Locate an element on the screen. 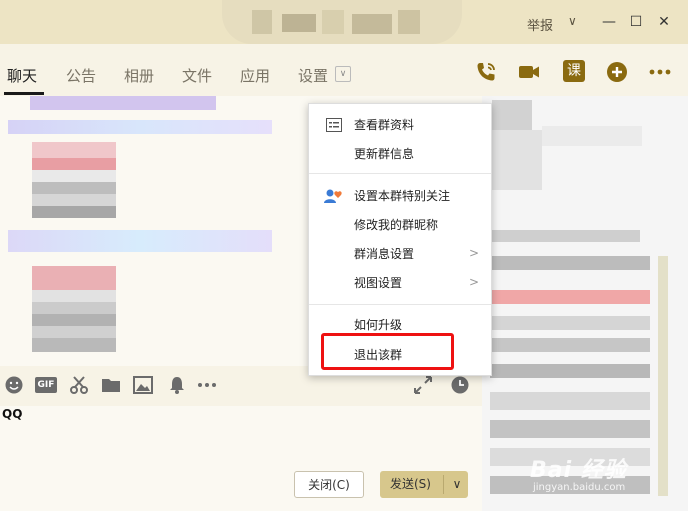 The image size is (688, 511). active-tab-indicator is located at coordinates (24, 93).